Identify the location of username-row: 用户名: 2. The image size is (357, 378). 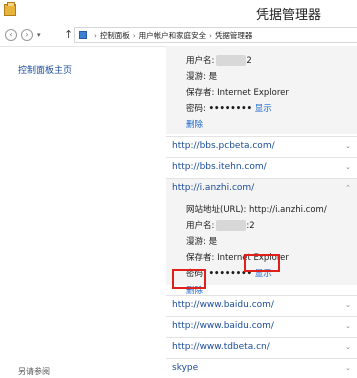
(219, 60).